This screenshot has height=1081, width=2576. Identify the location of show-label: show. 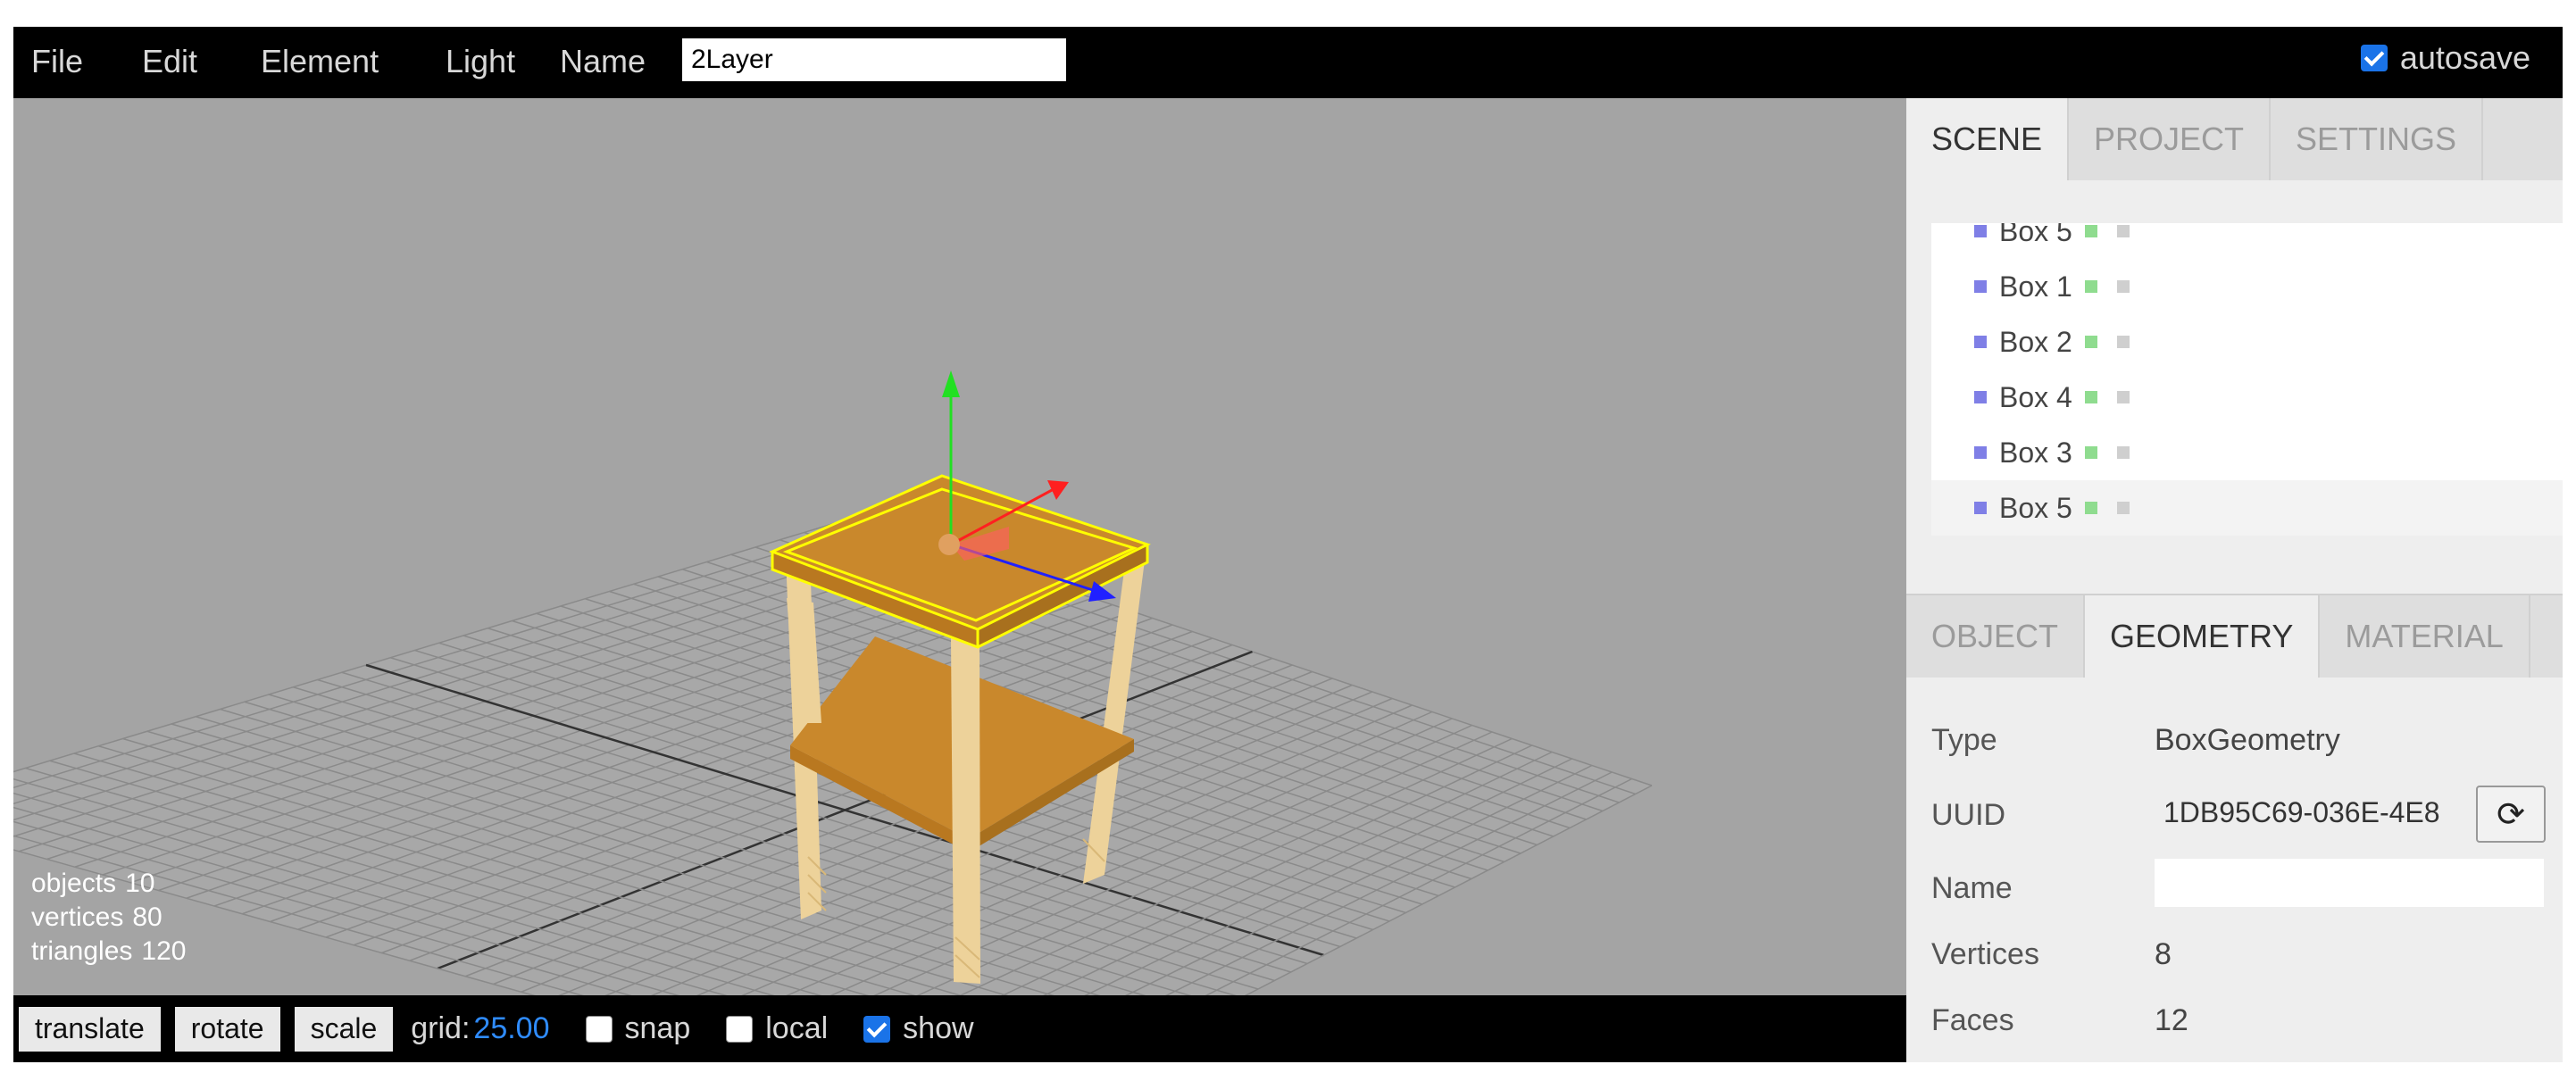
(938, 1028).